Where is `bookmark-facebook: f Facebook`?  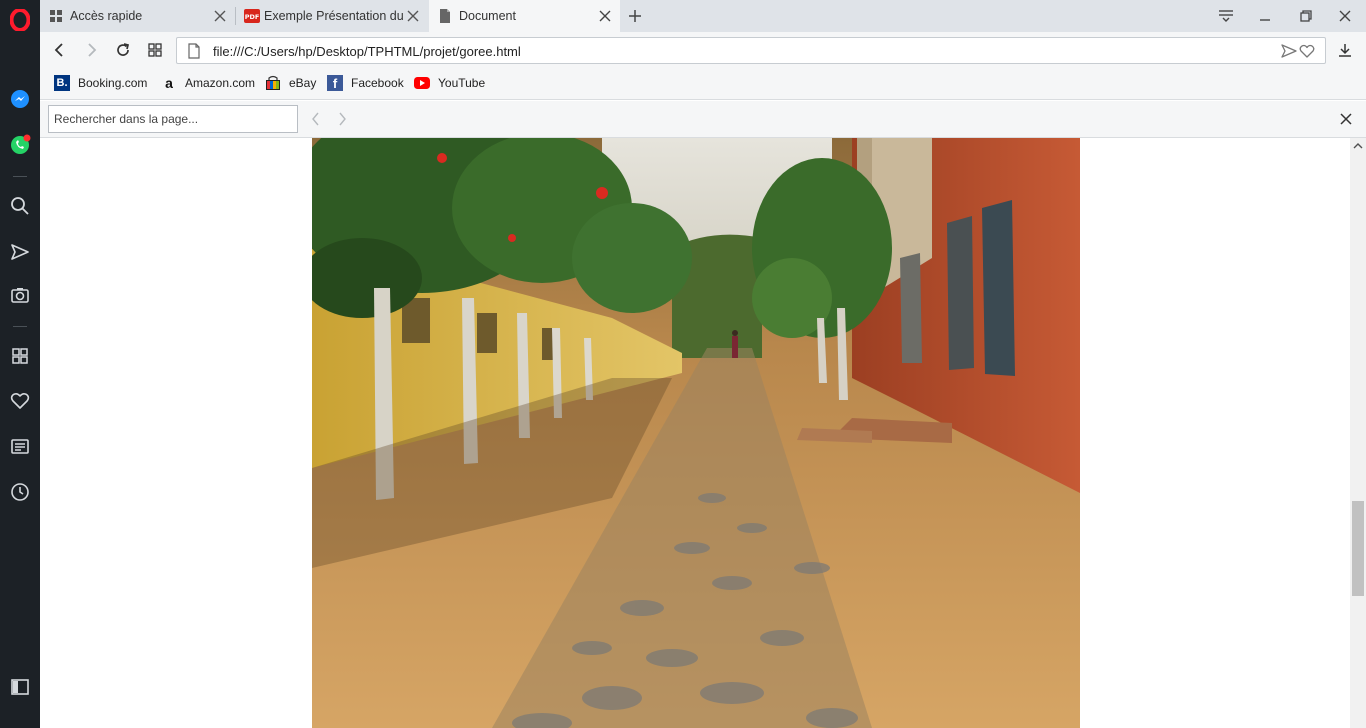 bookmark-facebook: f Facebook is located at coordinates (365, 83).